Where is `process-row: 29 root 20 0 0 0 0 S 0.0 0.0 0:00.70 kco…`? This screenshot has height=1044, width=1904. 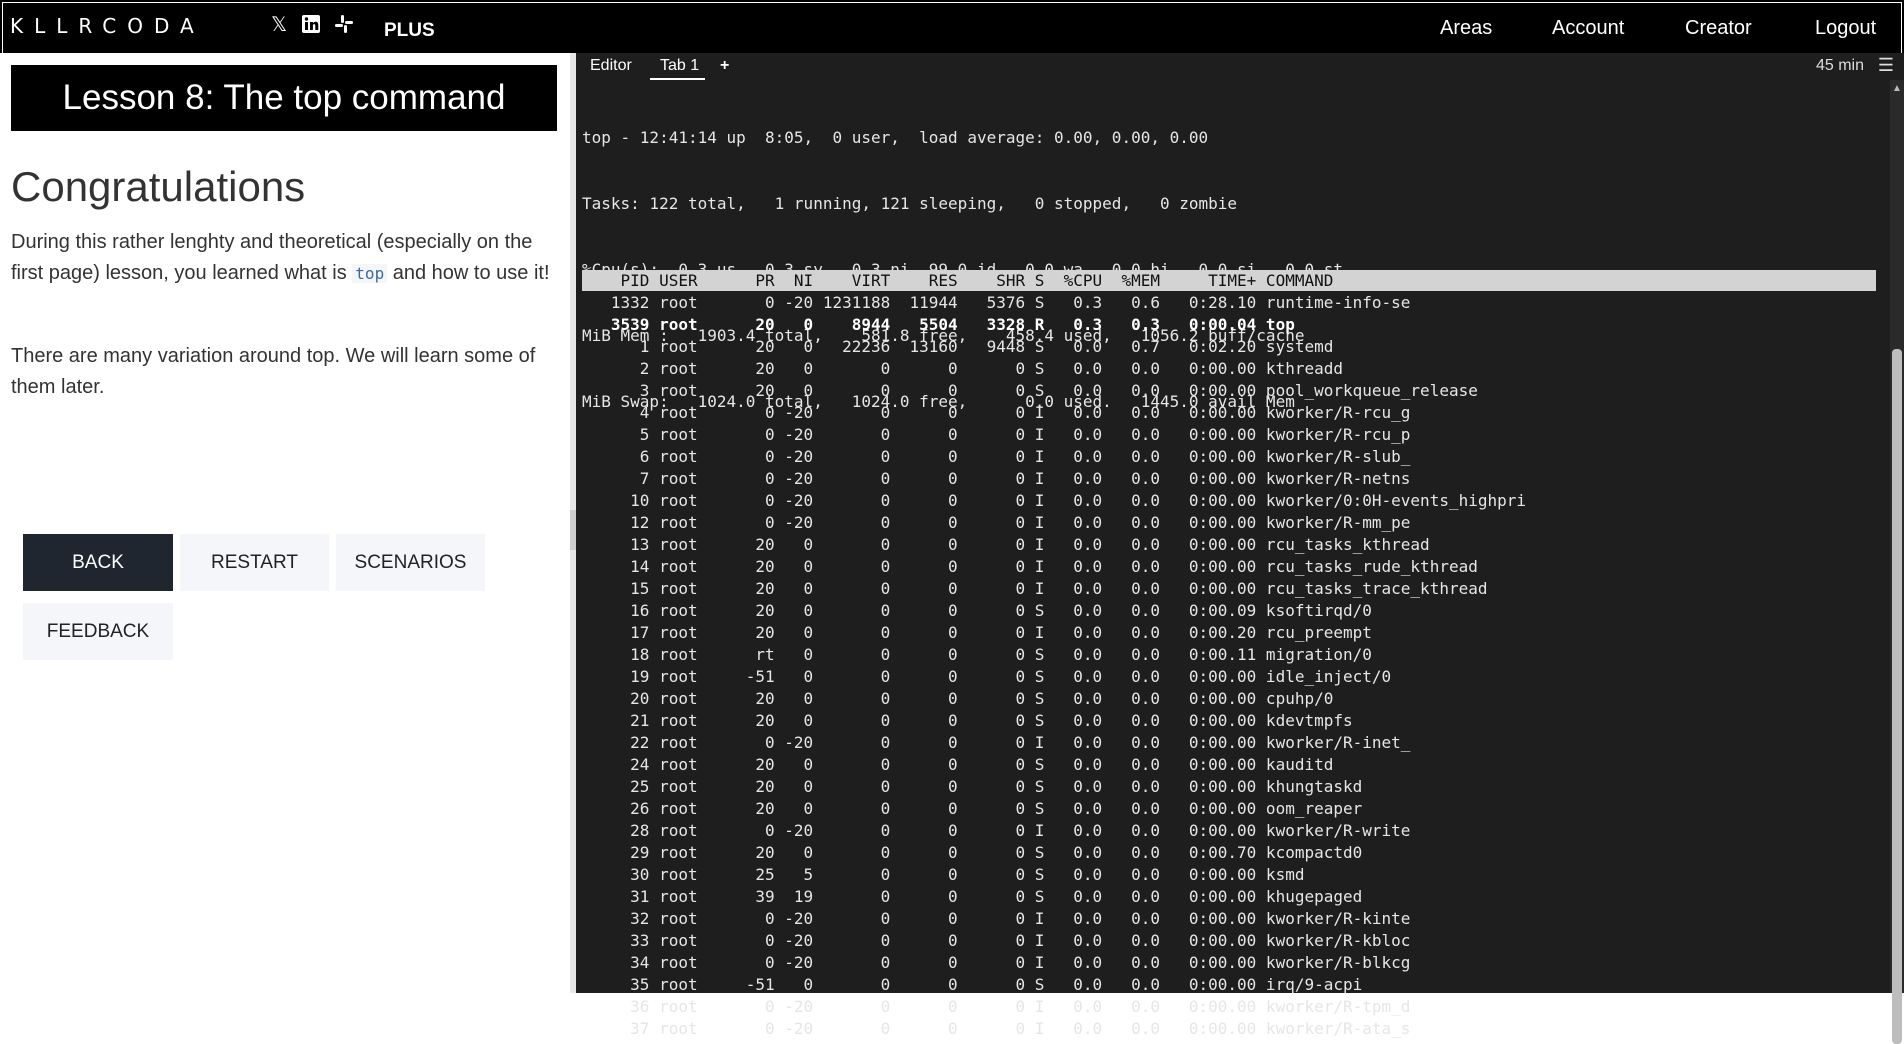 process-row: 29 root 20 0 0 0 0 S 0.0 0.0 0:00.70 kco… is located at coordinates (972, 852).